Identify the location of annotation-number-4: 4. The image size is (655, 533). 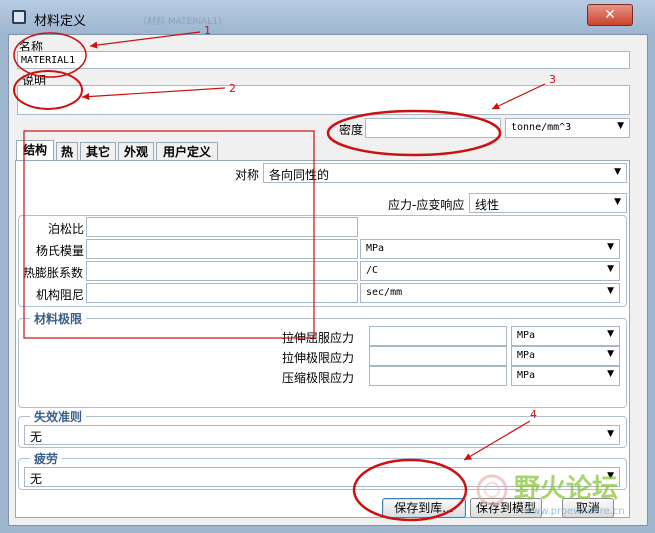
(533, 414).